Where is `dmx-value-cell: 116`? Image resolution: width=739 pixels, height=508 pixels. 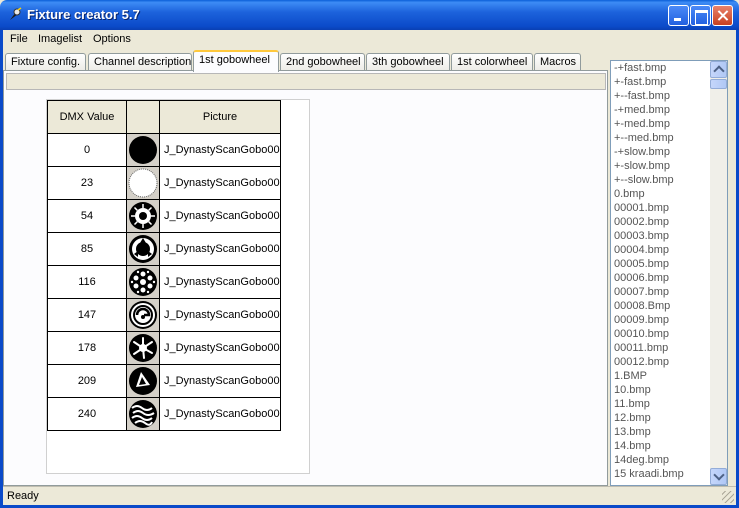 dmx-value-cell: 116 is located at coordinates (87, 282).